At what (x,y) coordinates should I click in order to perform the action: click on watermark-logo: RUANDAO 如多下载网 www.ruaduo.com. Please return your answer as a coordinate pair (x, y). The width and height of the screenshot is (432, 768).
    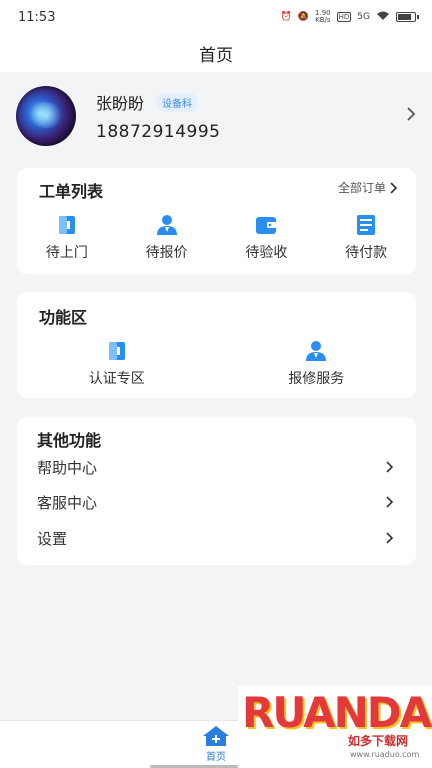
    Looking at the image, I should click on (335, 727).